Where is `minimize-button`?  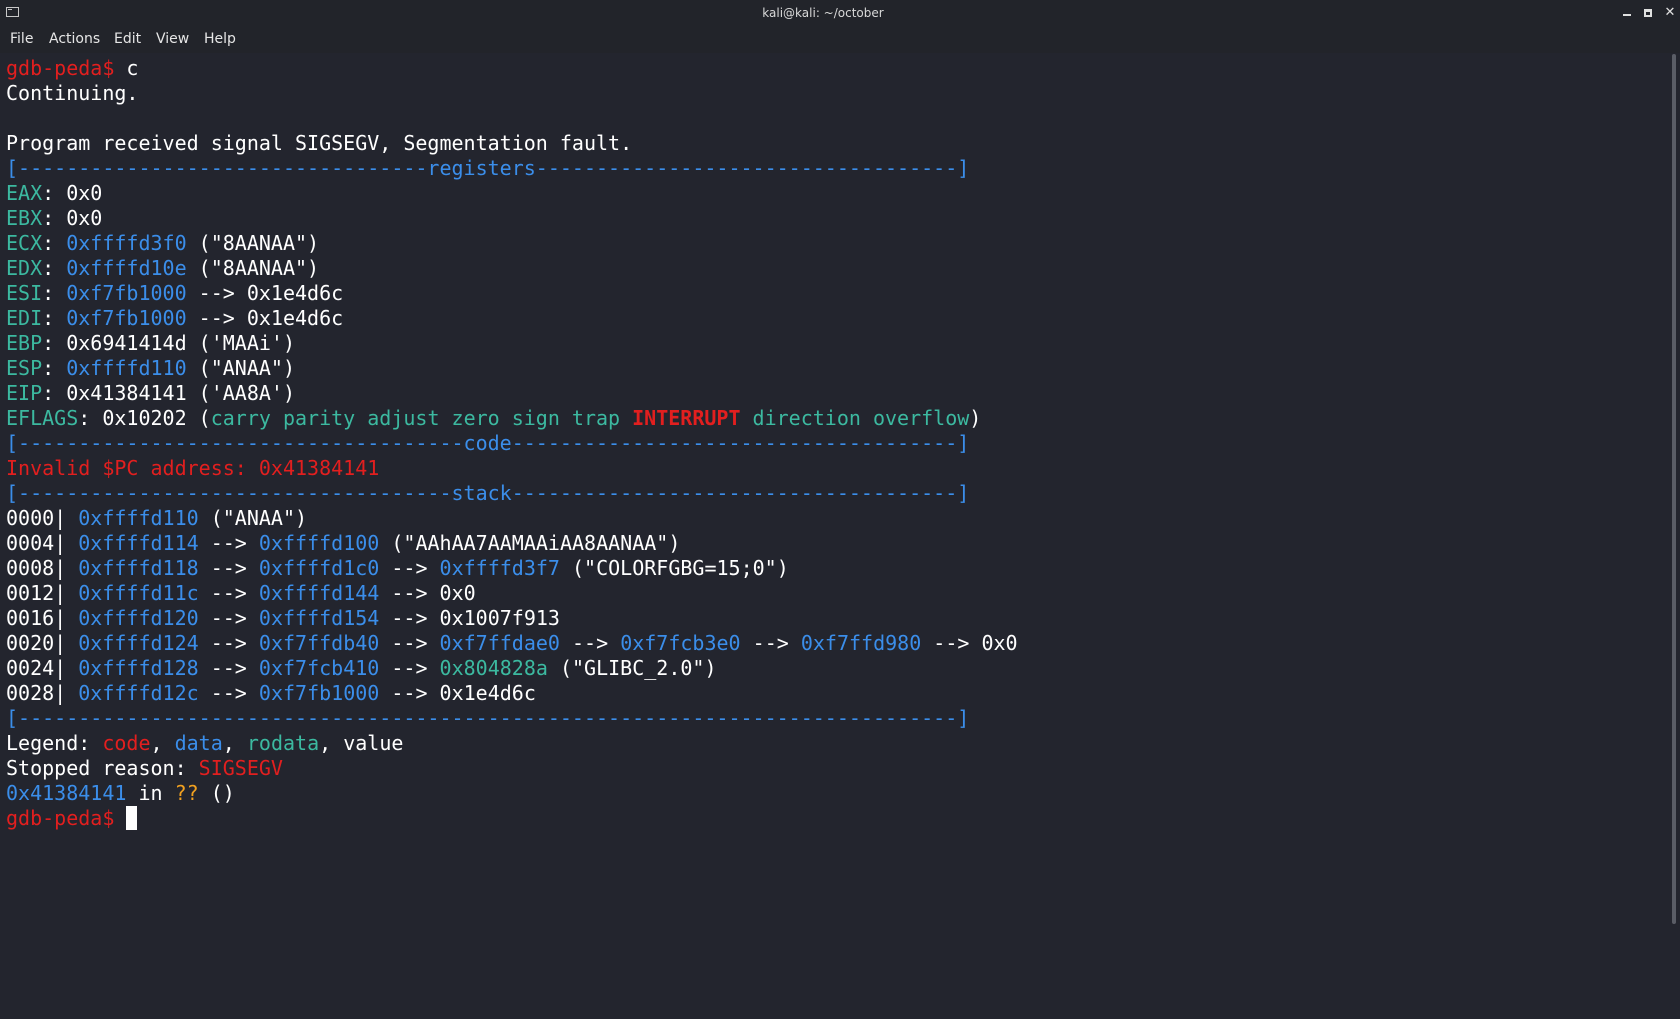 minimize-button is located at coordinates (1627, 13).